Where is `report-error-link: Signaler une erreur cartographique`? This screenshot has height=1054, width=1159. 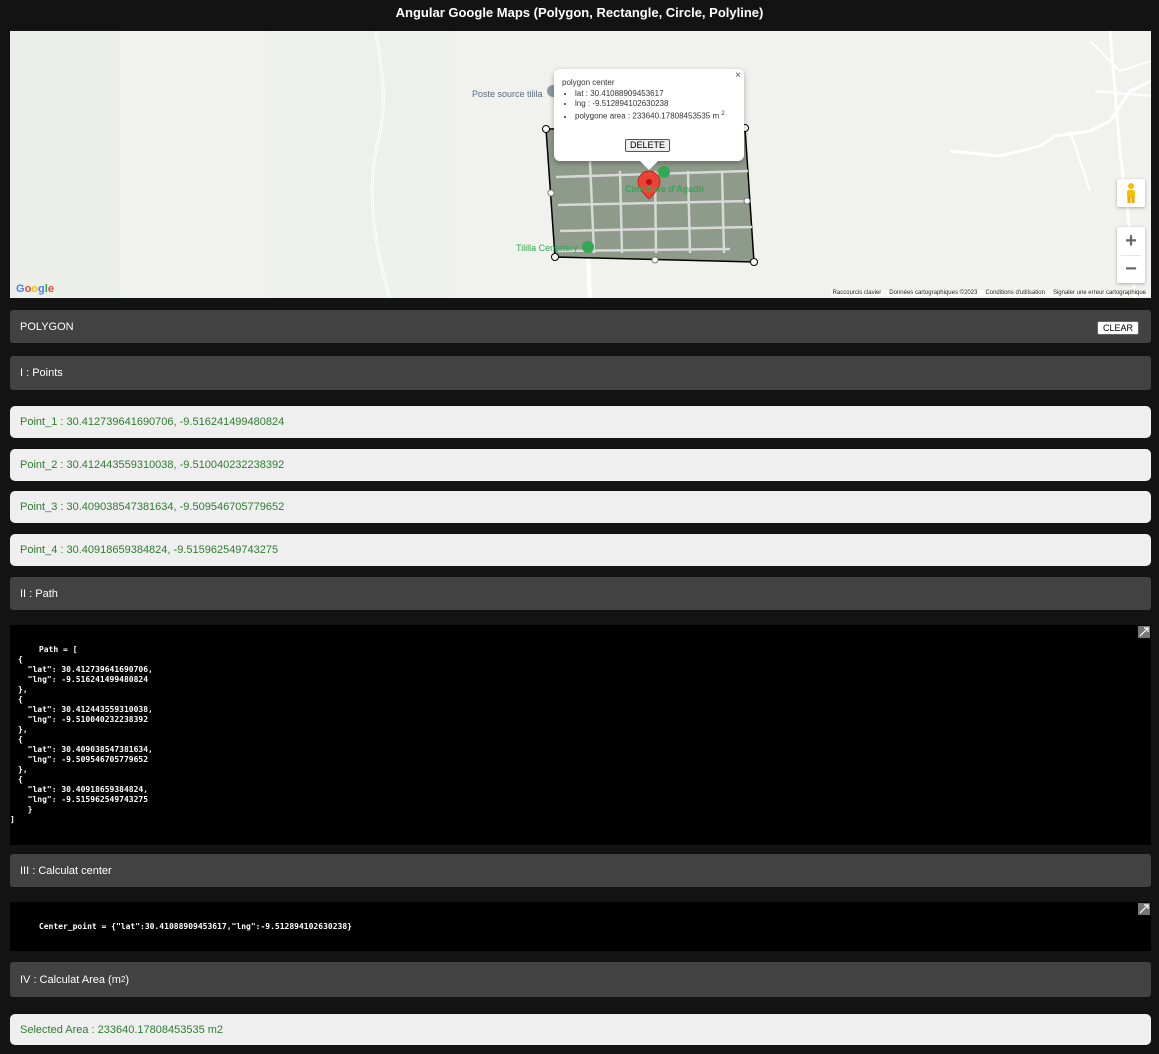
report-error-link: Signaler une erreur cartographique is located at coordinates (1099, 293).